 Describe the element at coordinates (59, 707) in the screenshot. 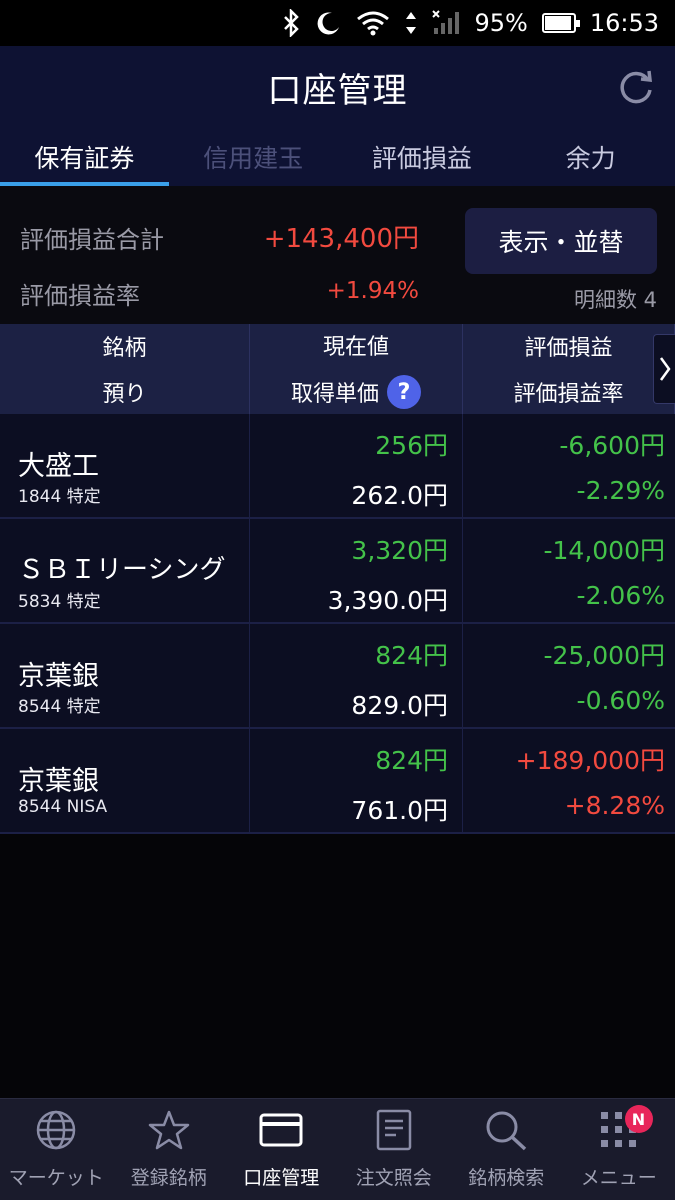

I see `security-code: 8544 特定` at that location.